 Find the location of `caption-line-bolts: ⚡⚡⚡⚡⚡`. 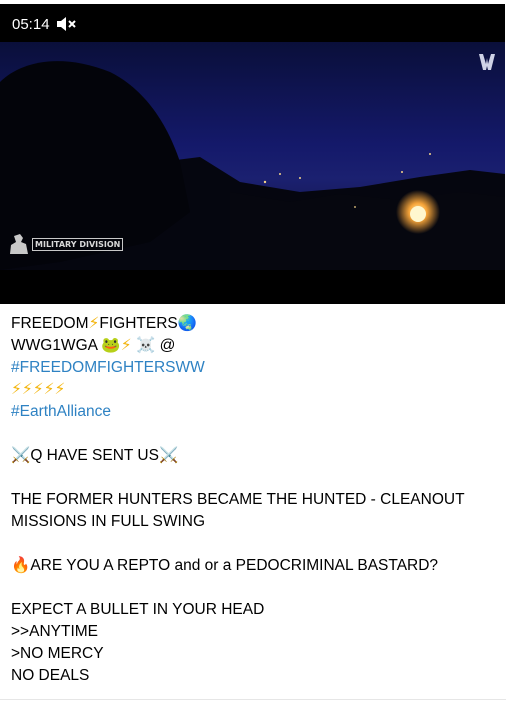

caption-line-bolts: ⚡⚡⚡⚡⚡ is located at coordinates (253, 390).